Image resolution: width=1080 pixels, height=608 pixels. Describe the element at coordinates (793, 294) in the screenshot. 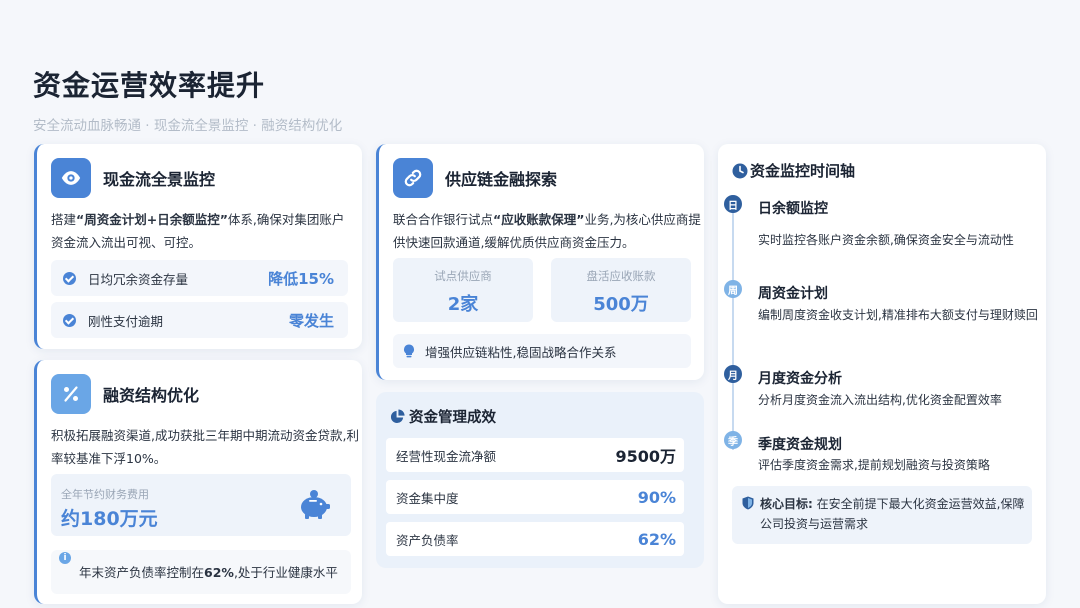

I see `timeline-item-title: 周资金计划` at that location.